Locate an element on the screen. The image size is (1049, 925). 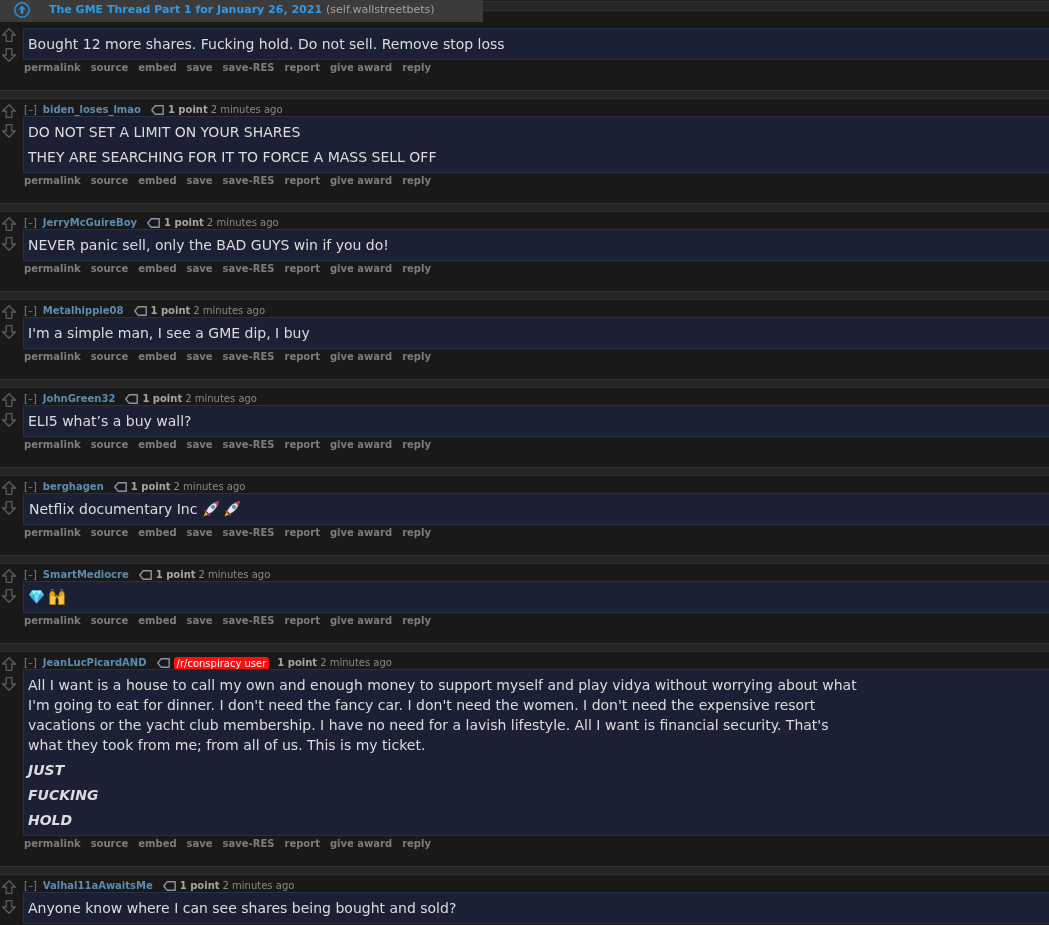
username-link: JohnGreen32 is located at coordinates (79, 399).